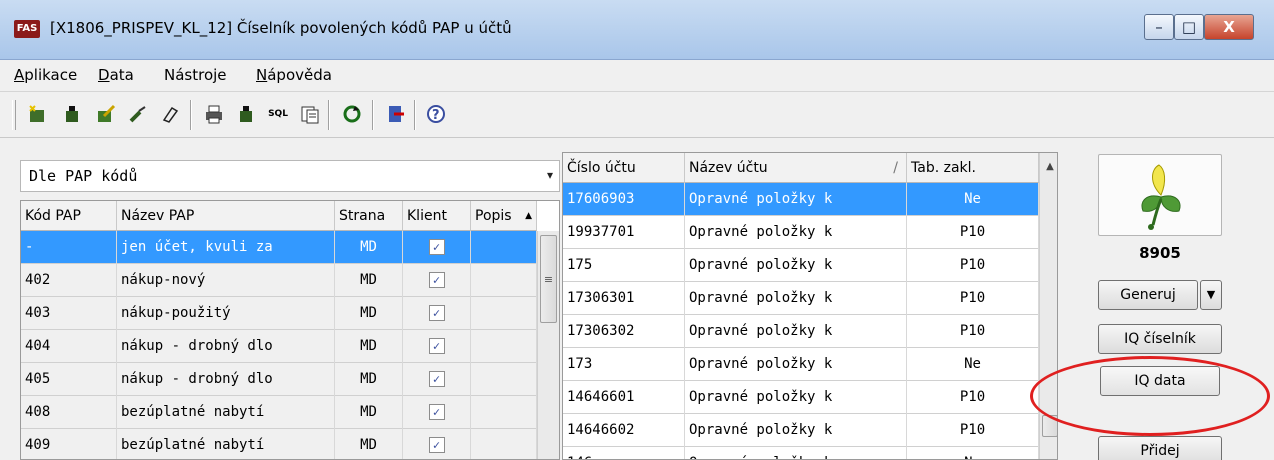 This screenshot has height=460, width=1274. What do you see at coordinates (278, 114) in the screenshot?
I see `sql-icon: SQL` at bounding box center [278, 114].